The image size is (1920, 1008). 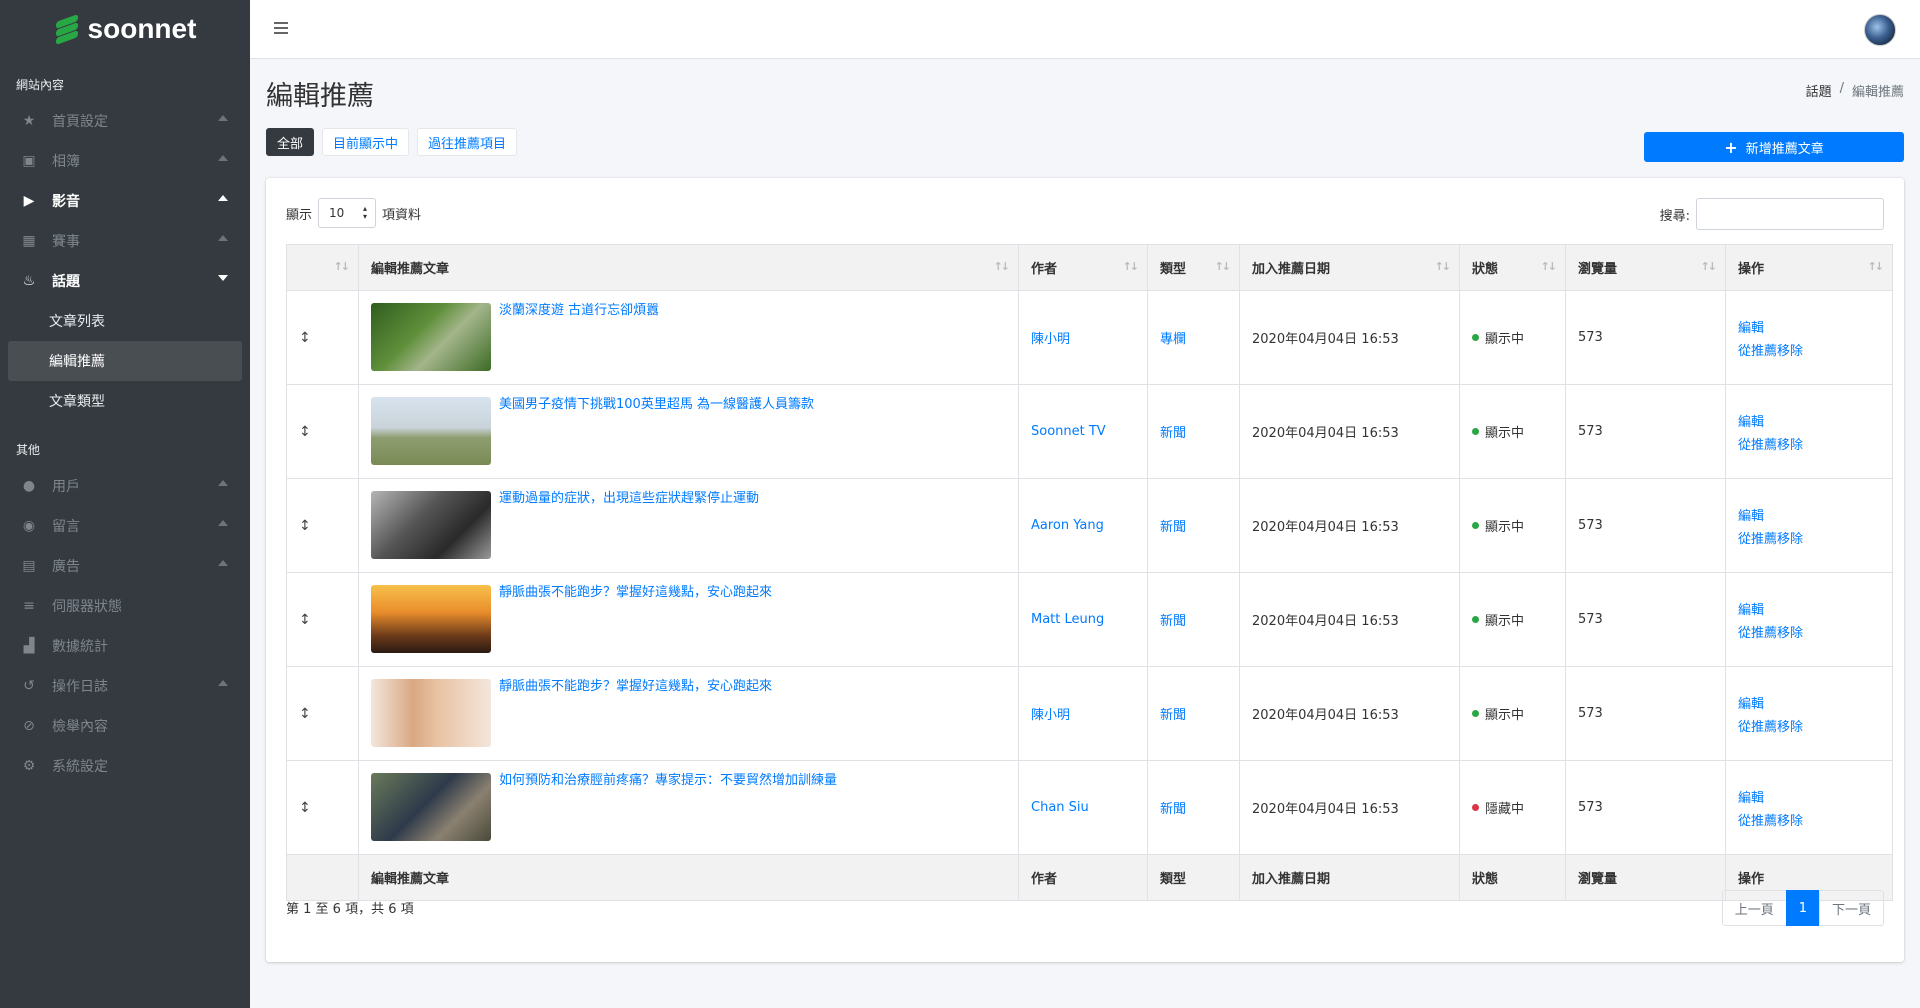 I want to click on sidebar-item-events: ▦ 賽事, so click(x=125, y=241).